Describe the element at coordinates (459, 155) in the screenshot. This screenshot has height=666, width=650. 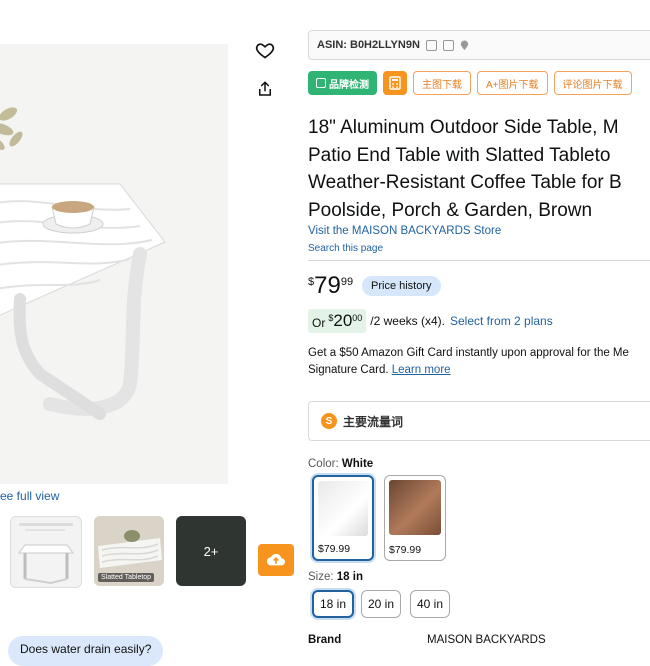
I see `title-line-2: Patio End Table with Slatted Tableto` at that location.